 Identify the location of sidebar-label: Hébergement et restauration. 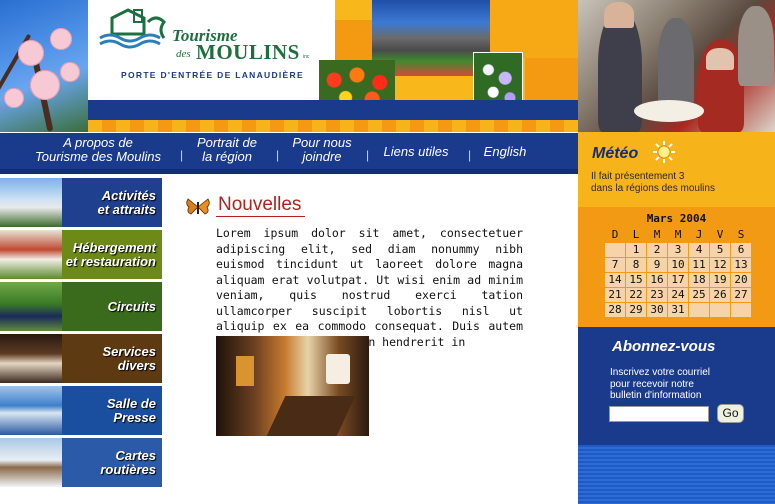
(111, 254).